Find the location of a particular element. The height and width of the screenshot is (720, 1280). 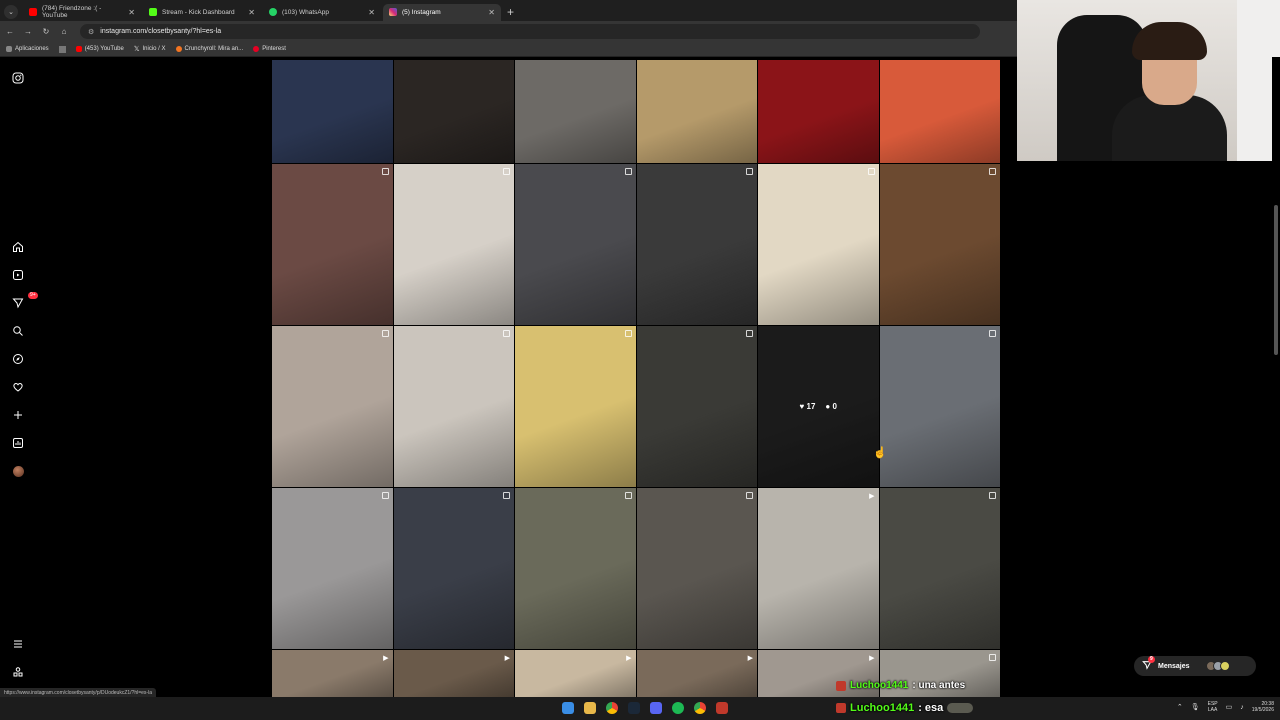

chat-username: Luchoo1441 is located at coordinates (879, 685).